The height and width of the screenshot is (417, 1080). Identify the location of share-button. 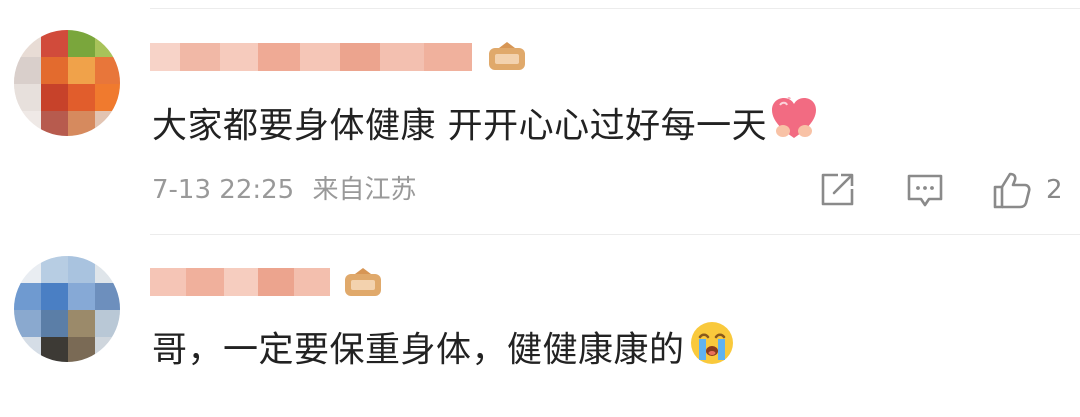
(837, 190).